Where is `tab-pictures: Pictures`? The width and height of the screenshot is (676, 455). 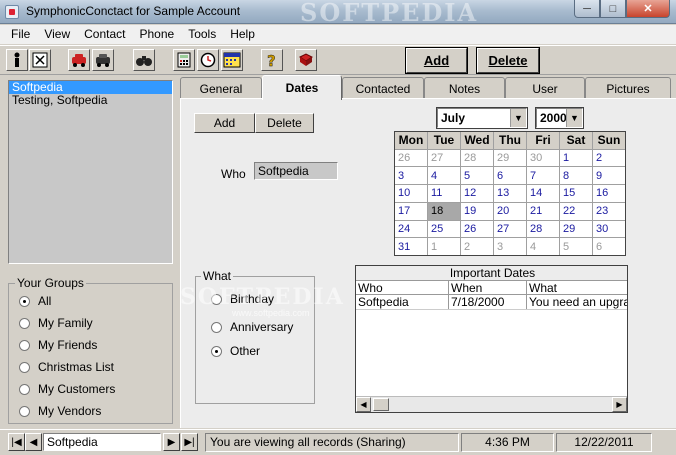
tab-pictures: Pictures is located at coordinates (628, 88).